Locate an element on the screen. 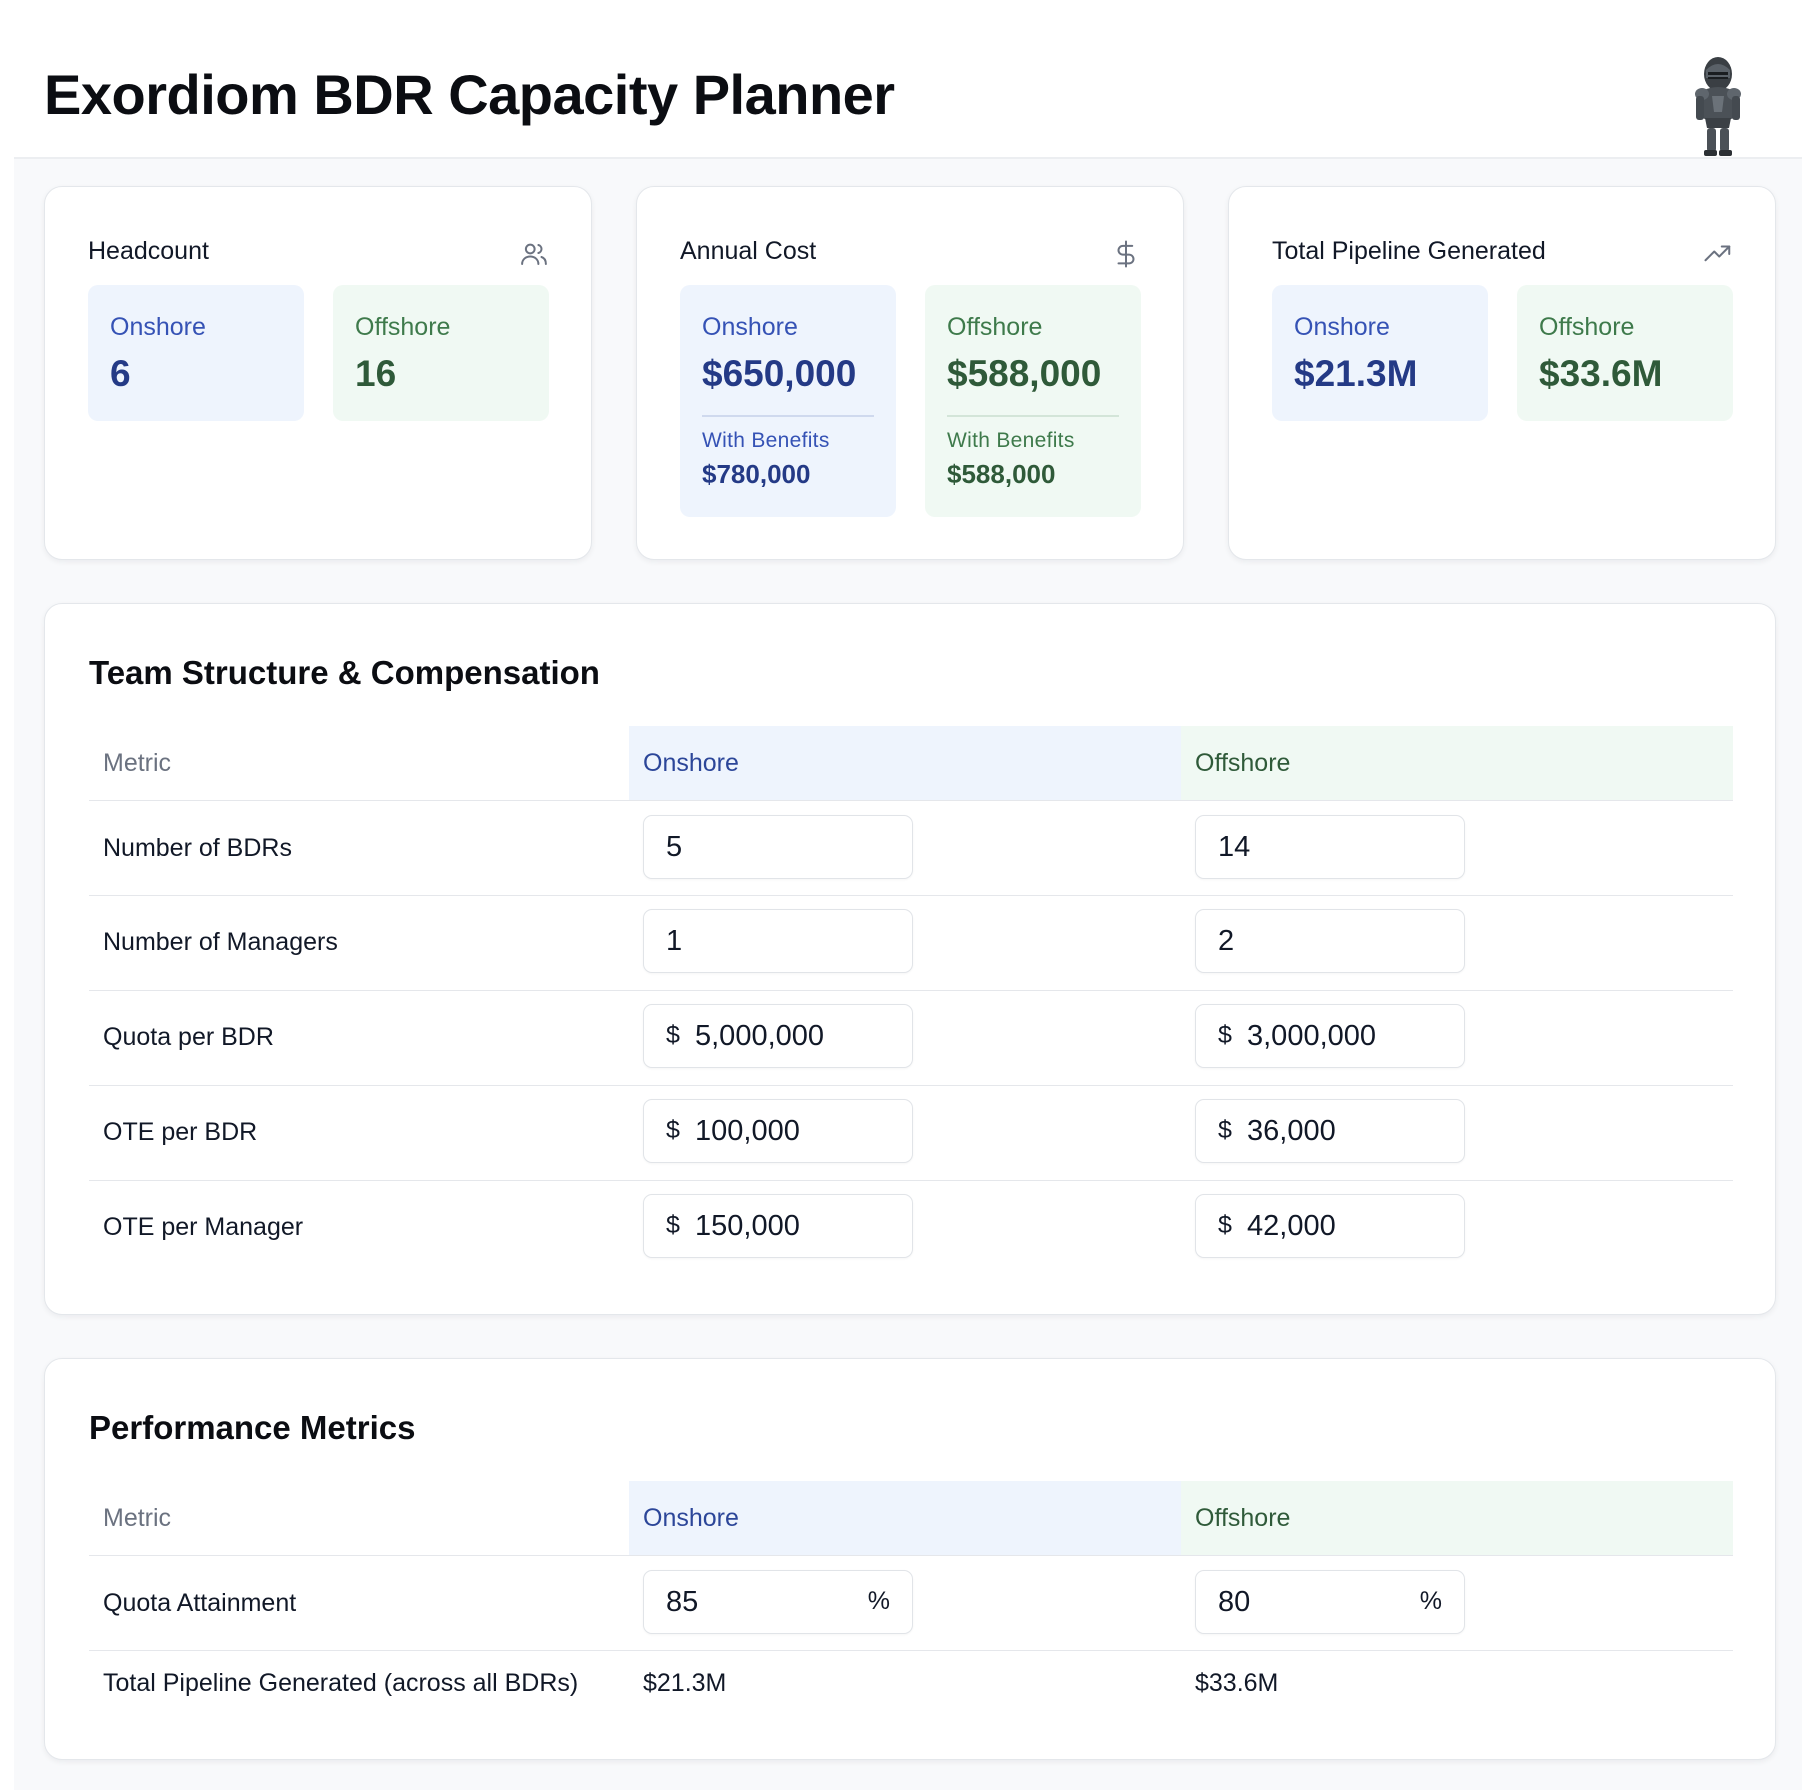 This screenshot has width=1802, height=1790. table-row: Number of Managers 1 2 is located at coordinates (911, 942).